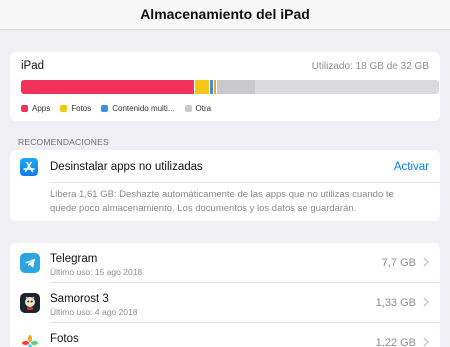 The height and width of the screenshot is (347, 450). What do you see at coordinates (81, 108) in the screenshot?
I see `legend-label: Fotos` at bounding box center [81, 108].